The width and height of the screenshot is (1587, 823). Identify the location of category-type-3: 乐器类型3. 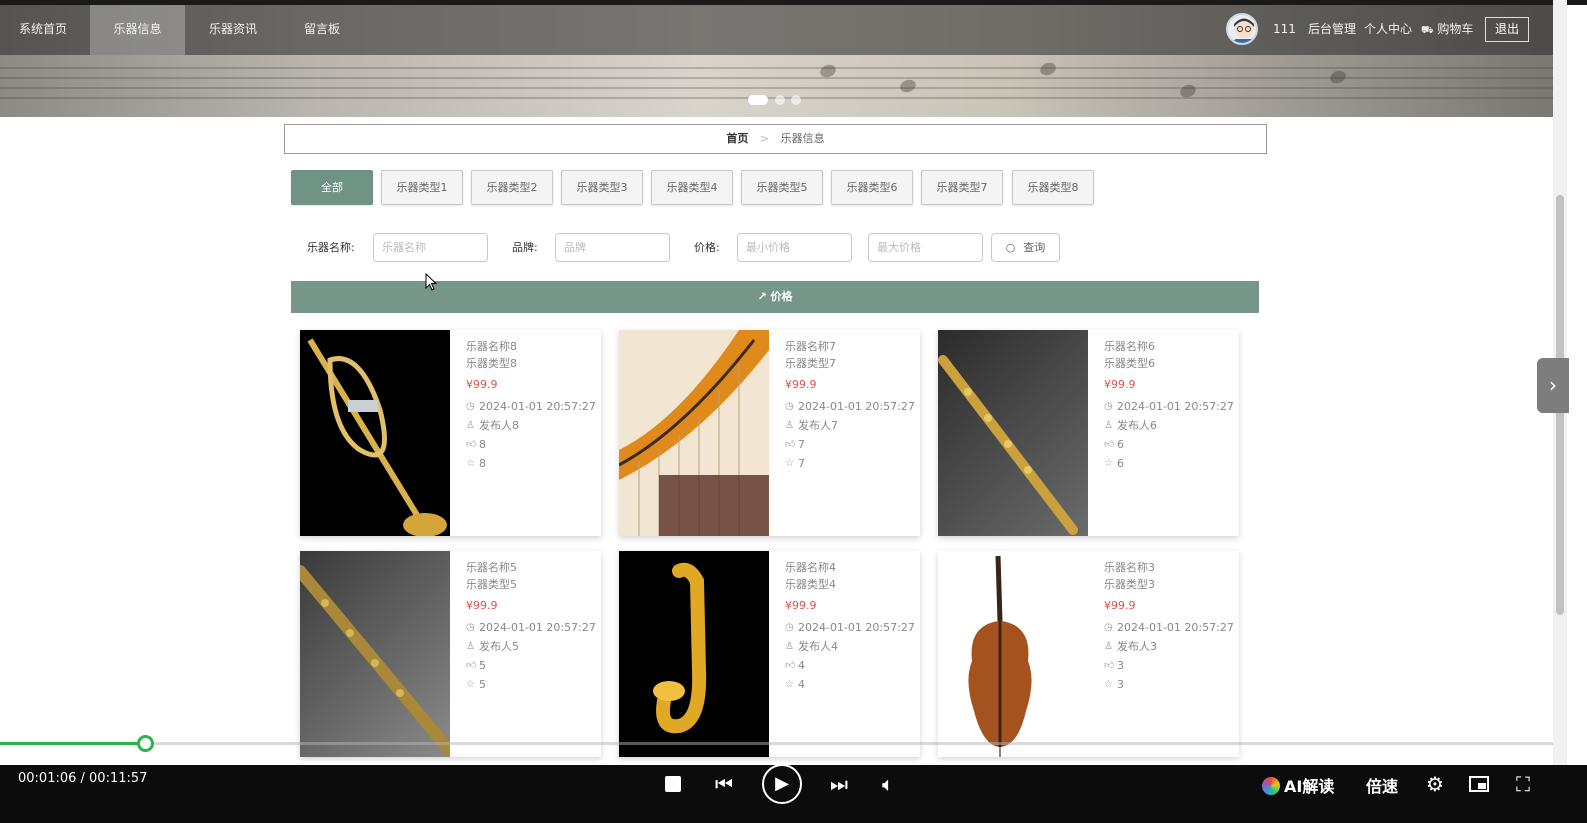
(602, 187).